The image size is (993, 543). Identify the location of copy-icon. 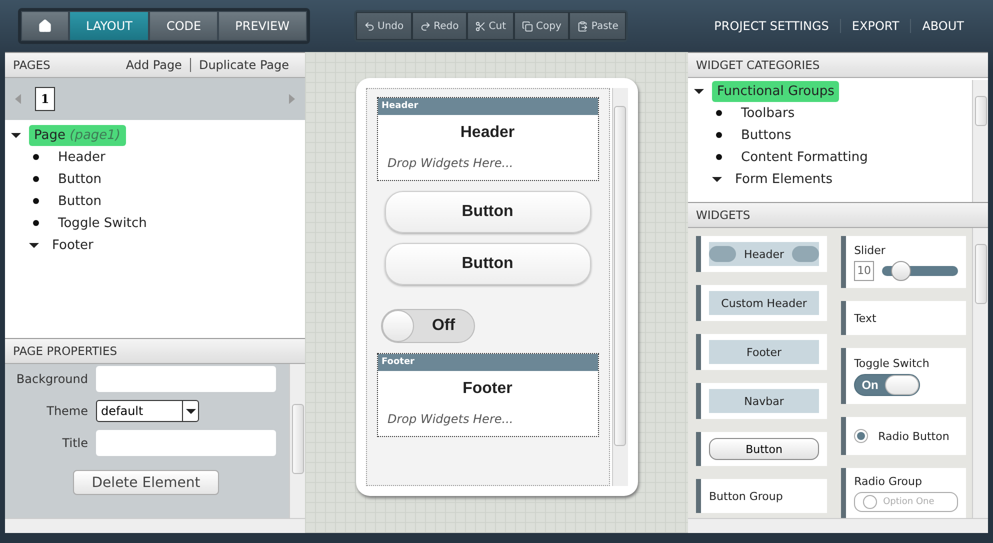
(527, 26).